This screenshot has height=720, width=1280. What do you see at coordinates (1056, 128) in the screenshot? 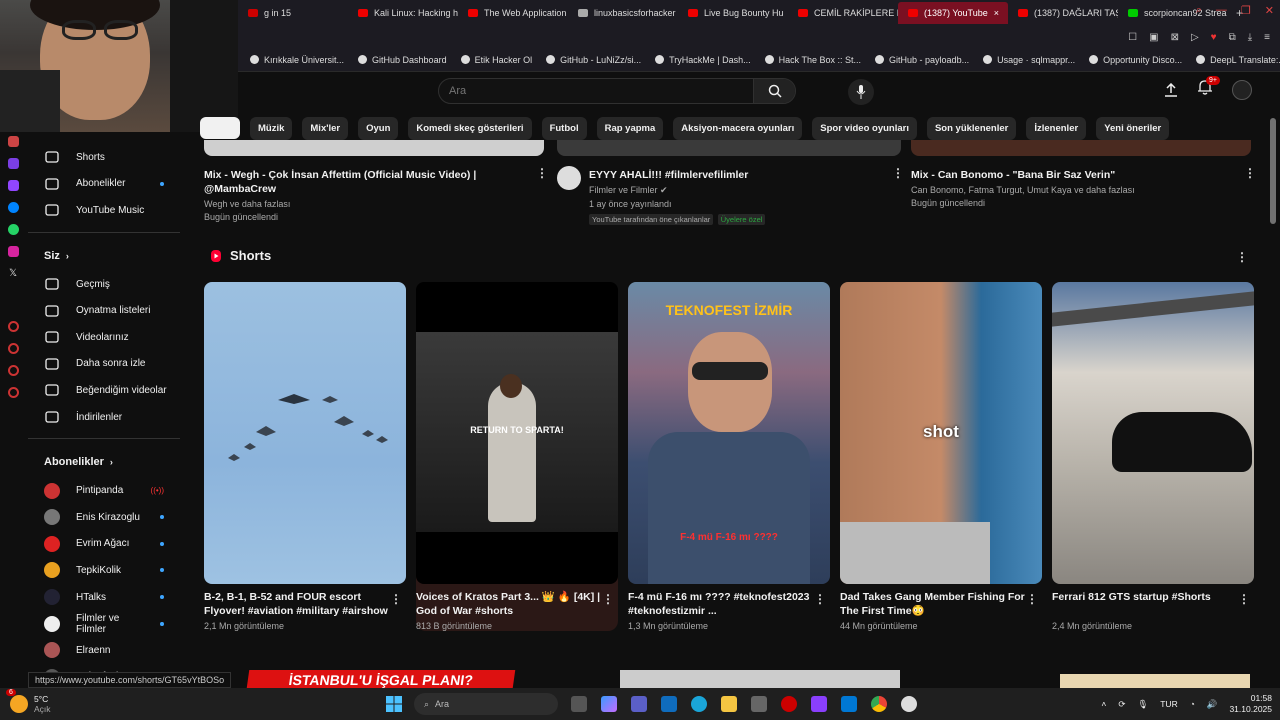
I see `chip-10: İzlenenler` at bounding box center [1056, 128].